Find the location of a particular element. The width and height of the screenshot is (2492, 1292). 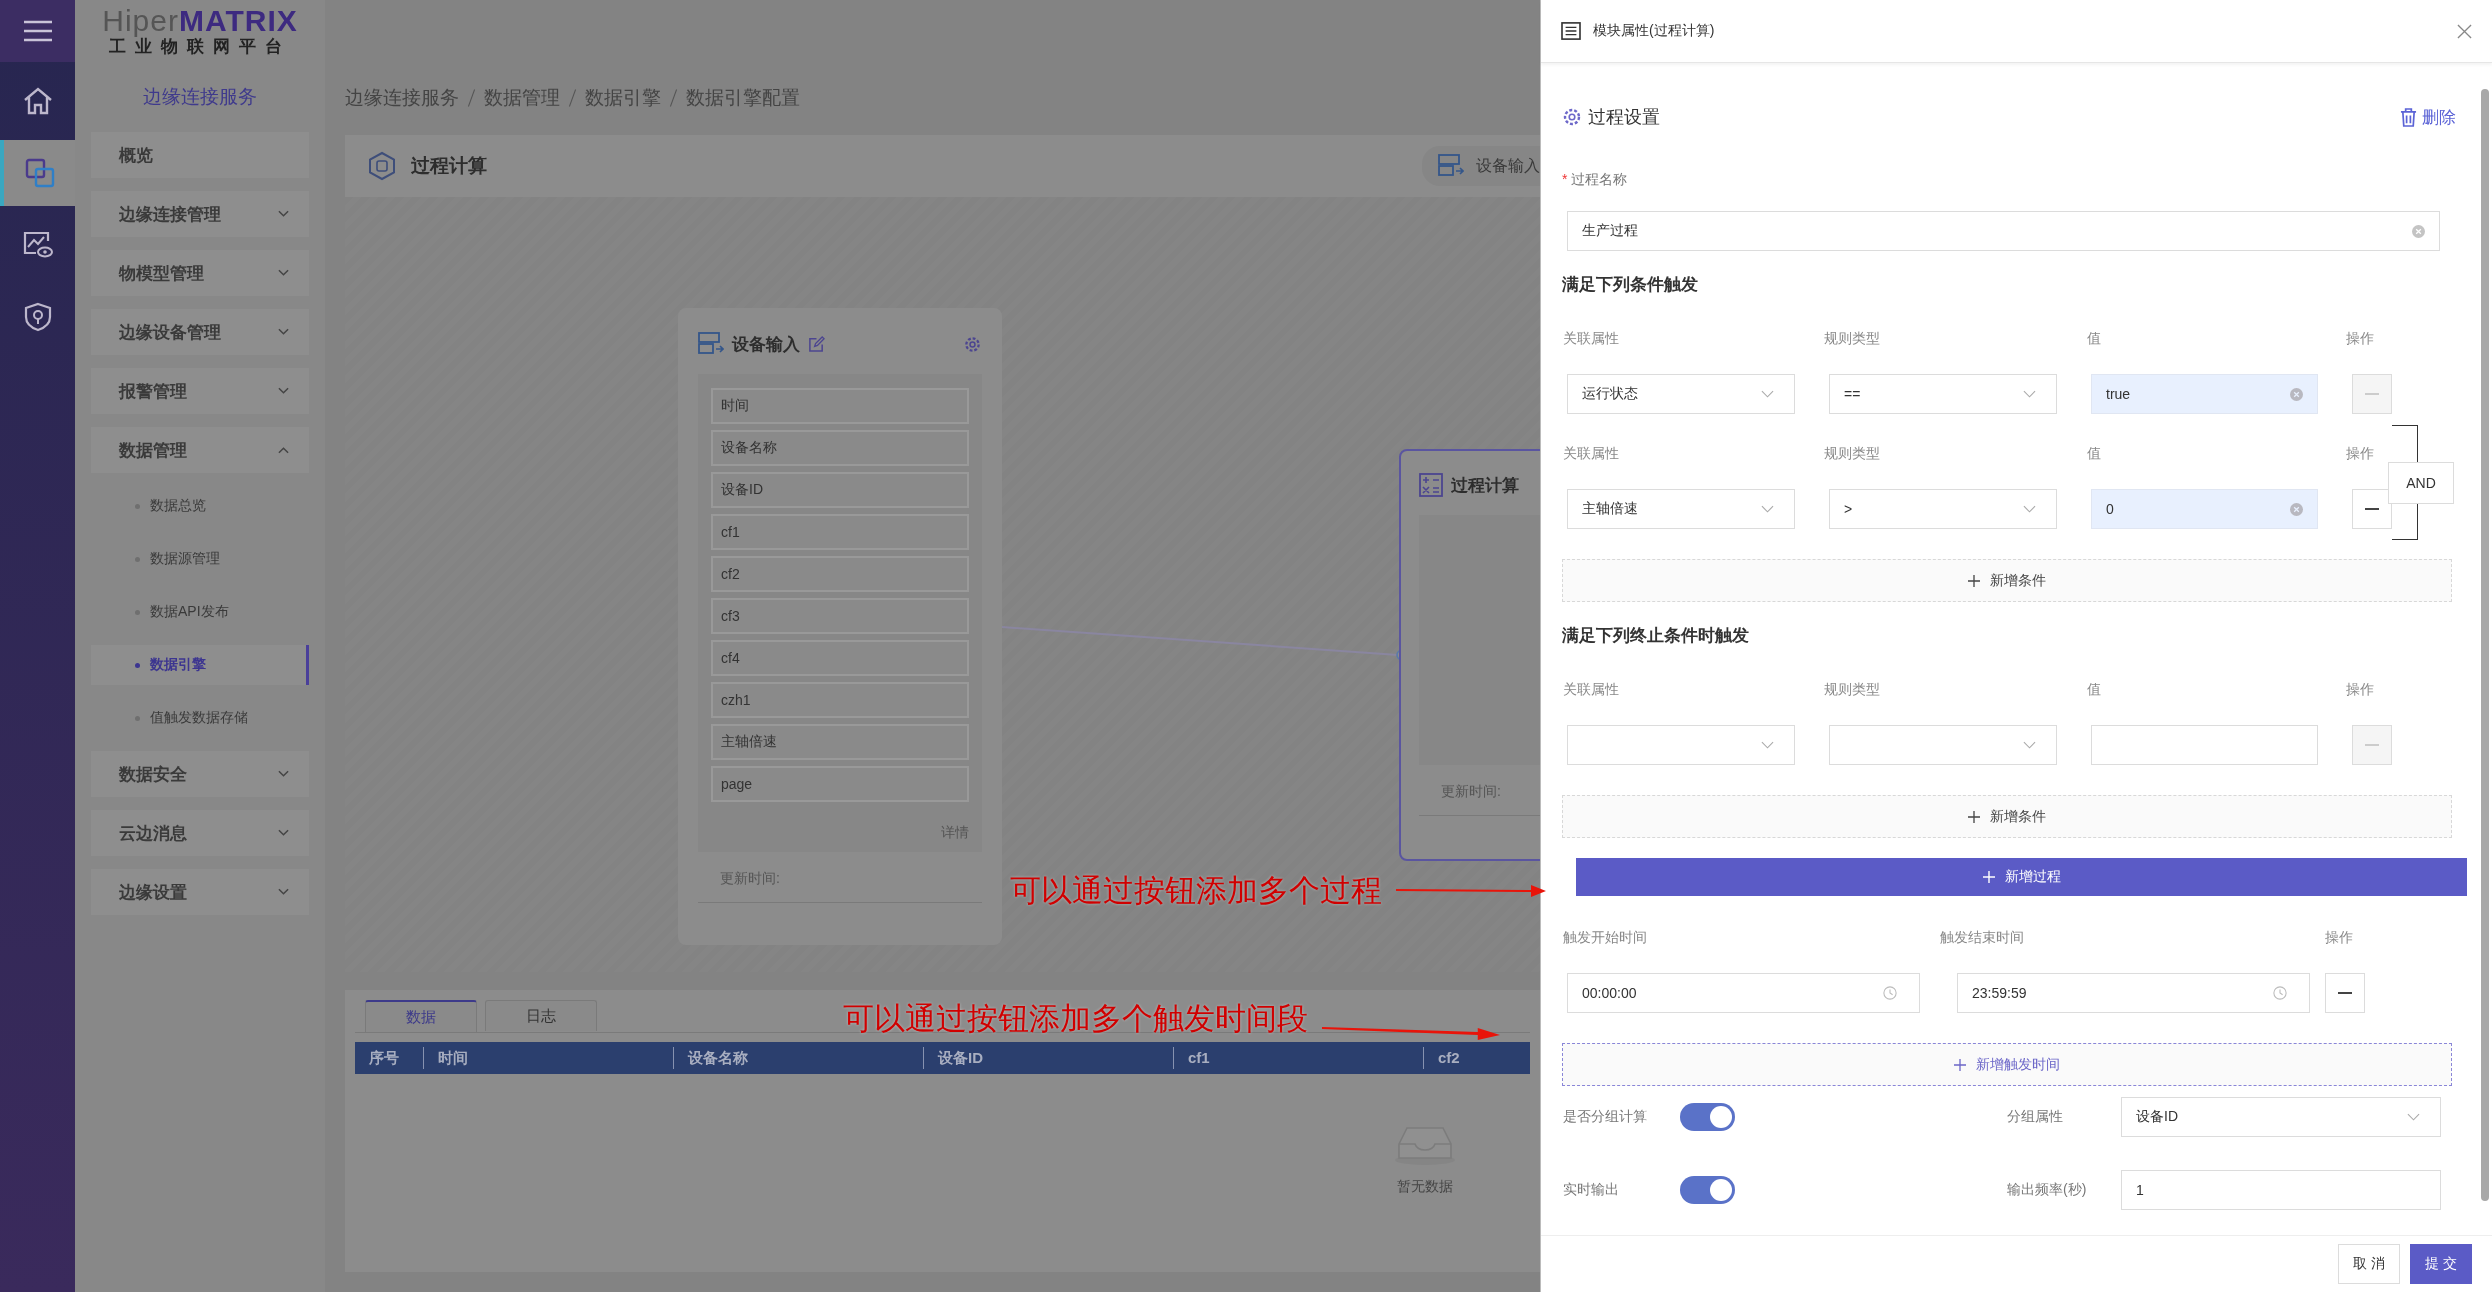

attribute-select: 主轴倍速 is located at coordinates (1681, 509).